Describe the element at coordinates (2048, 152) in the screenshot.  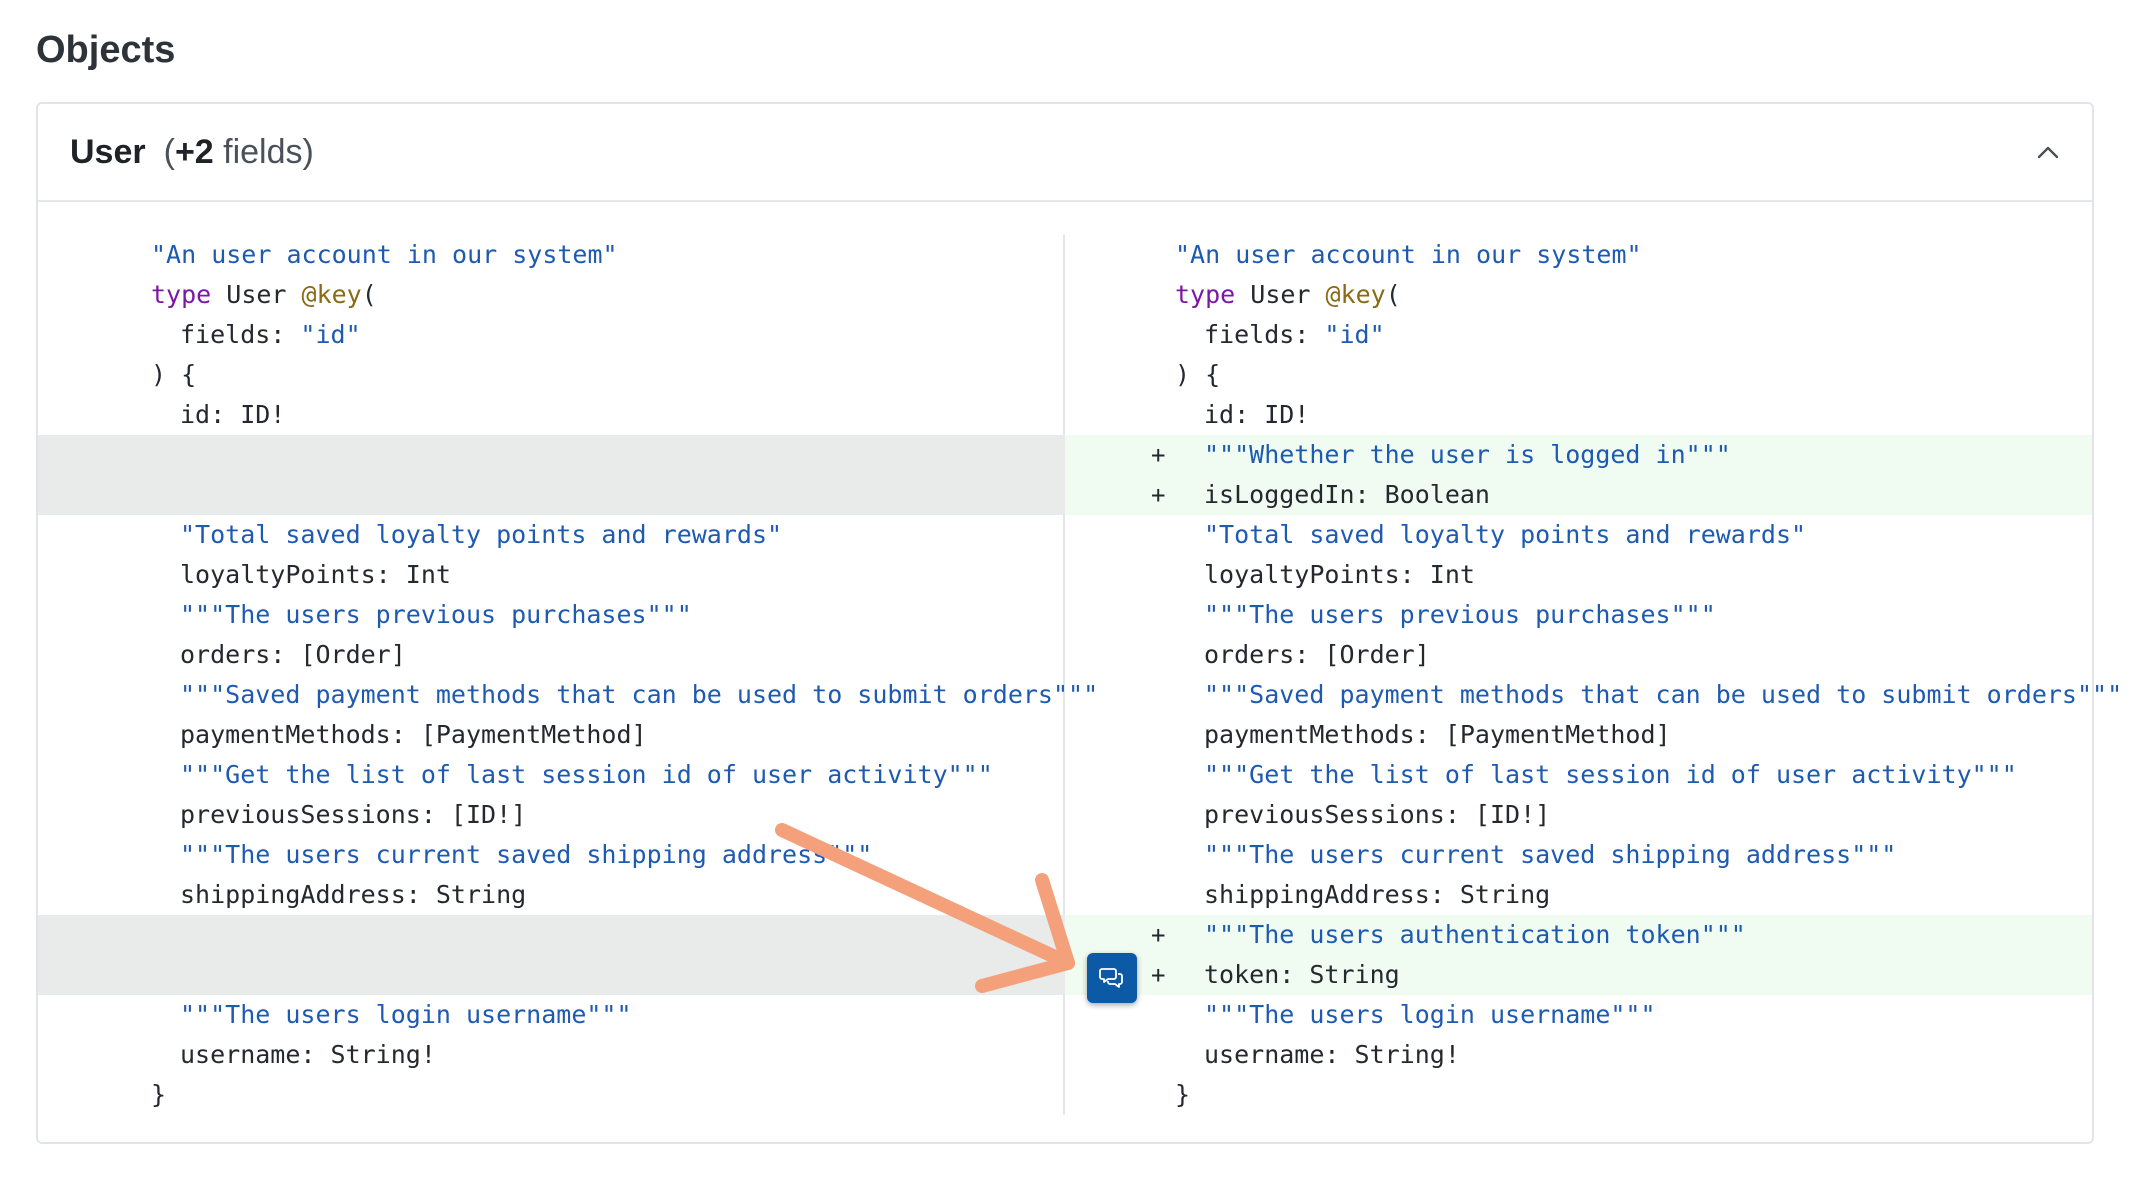
I see `collapse-button` at that location.